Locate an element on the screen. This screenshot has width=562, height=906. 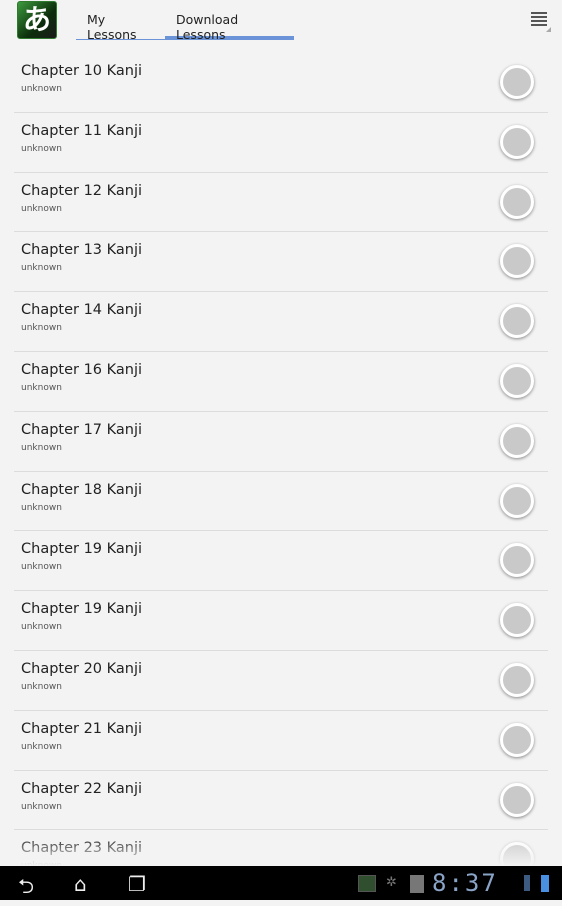
lesson-row: Chapter 21 Kanji unknown is located at coordinates (281, 741).